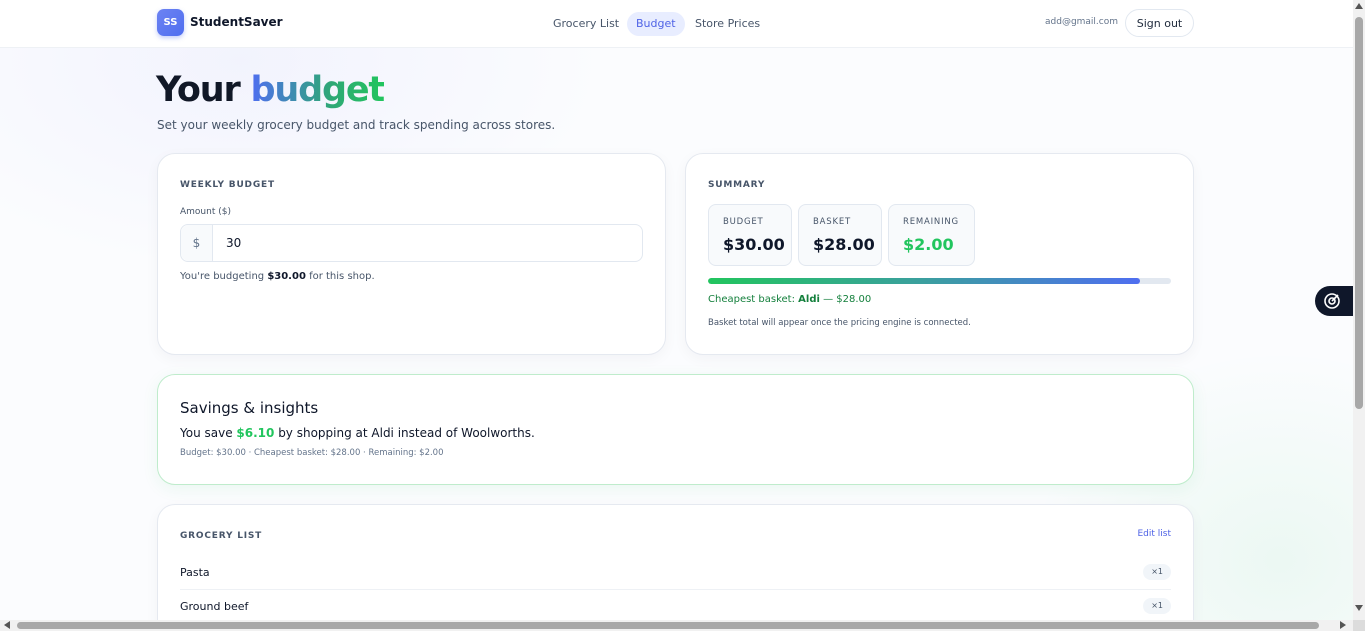 The width and height of the screenshot is (1365, 631). What do you see at coordinates (754, 244) in the screenshot?
I see `stat-budget-value: $30.00` at bounding box center [754, 244].